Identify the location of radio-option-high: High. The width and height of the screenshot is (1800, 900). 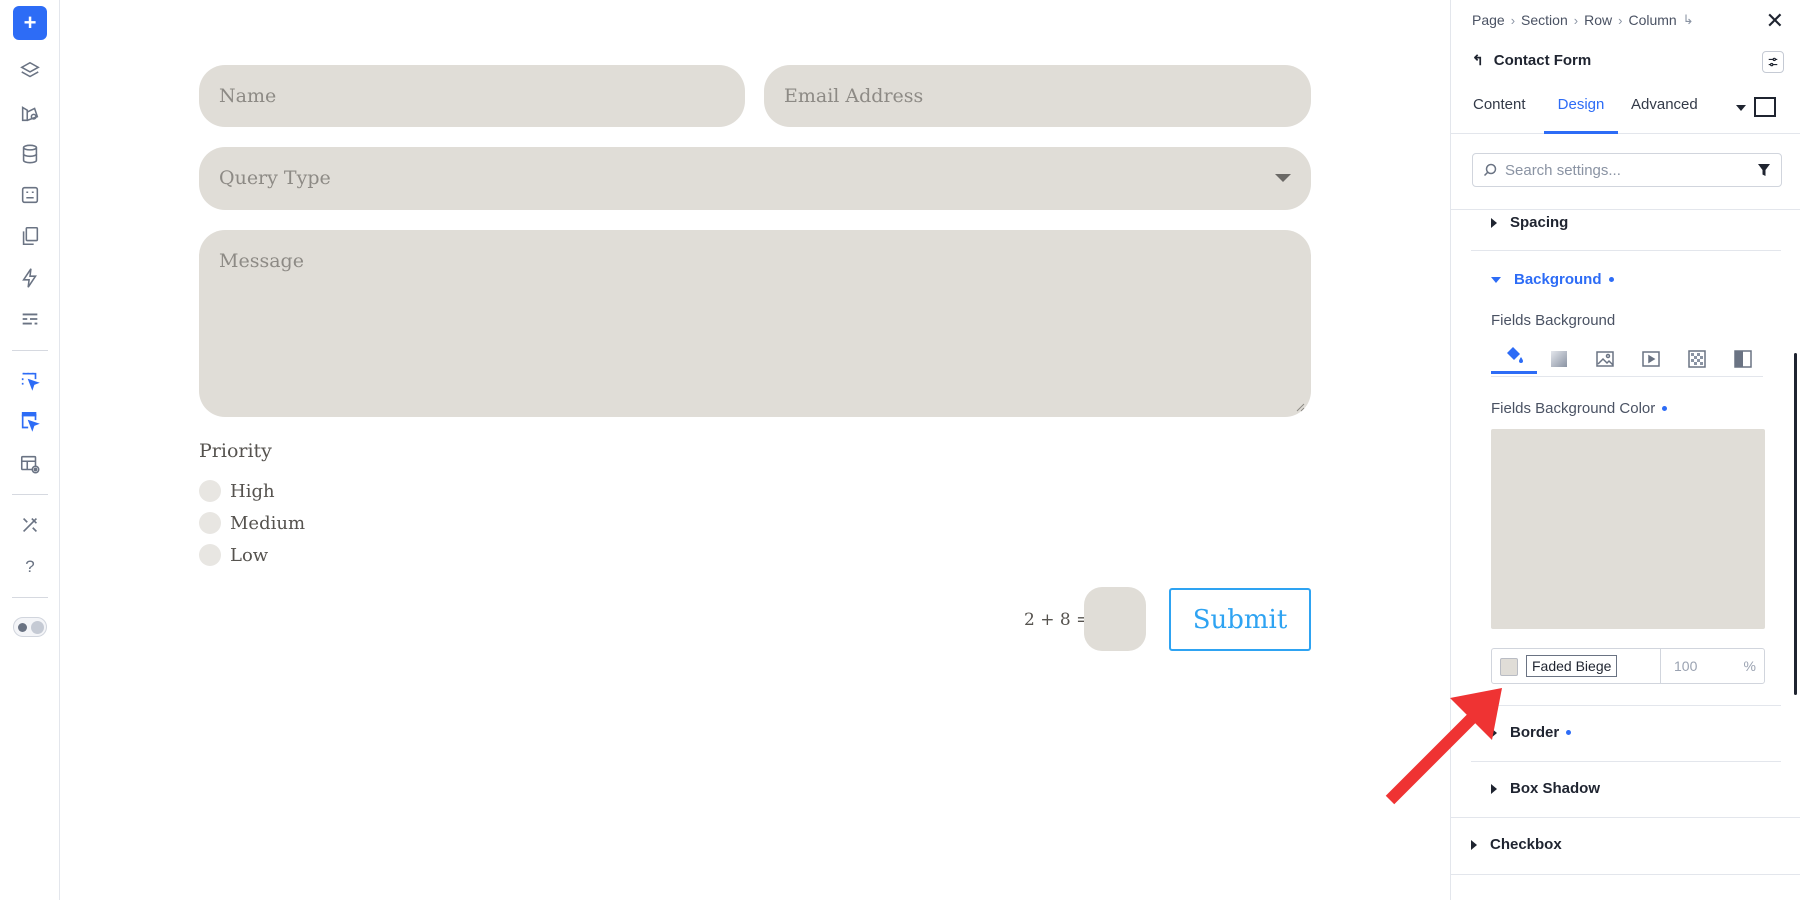
(237, 491).